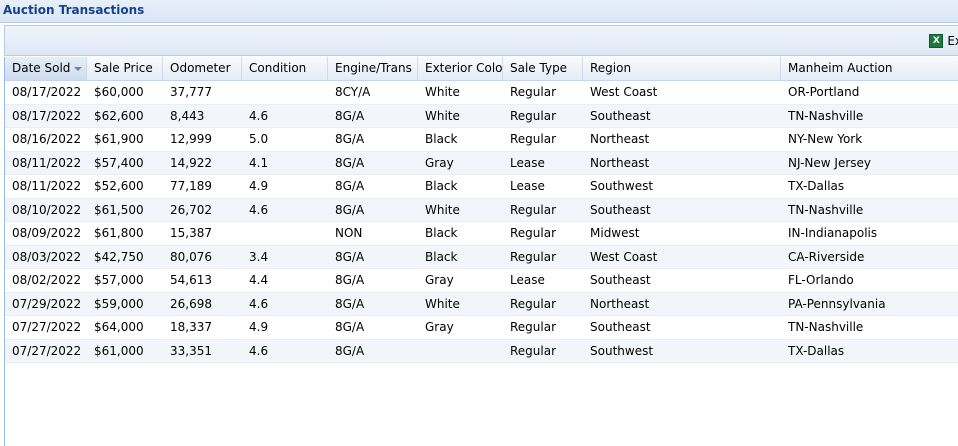 The width and height of the screenshot is (958, 446). I want to click on cell-date-sold: 08/10/2022, so click(47, 209).